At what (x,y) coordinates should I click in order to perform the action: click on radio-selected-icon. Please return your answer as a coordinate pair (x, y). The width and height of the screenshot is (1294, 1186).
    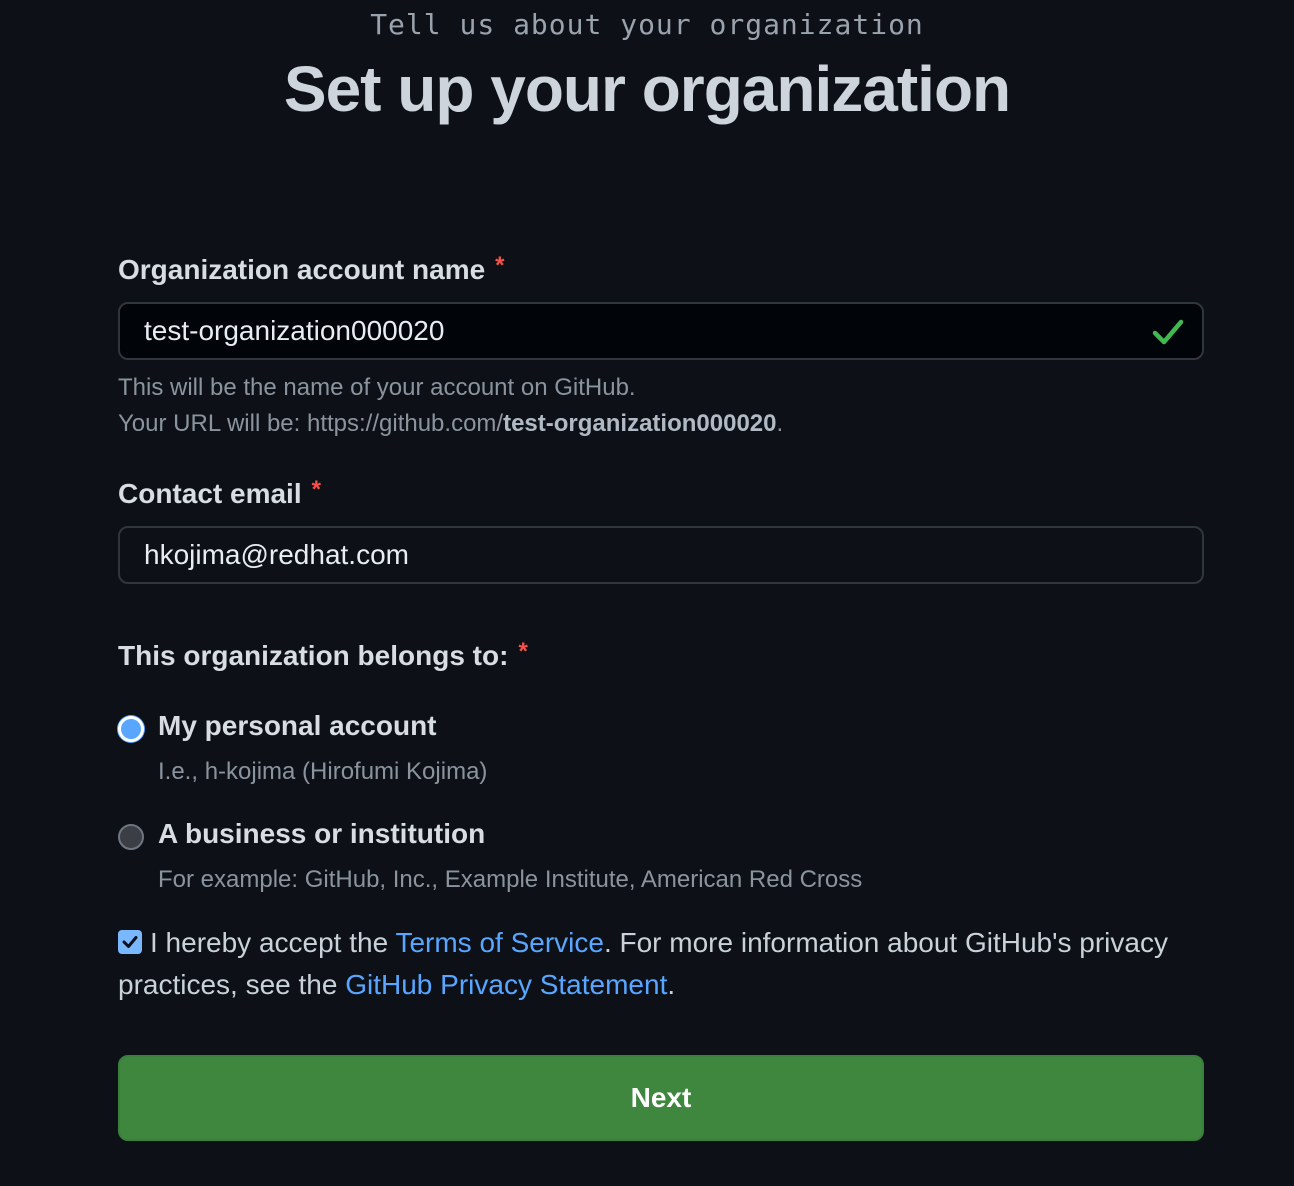
    Looking at the image, I should click on (131, 729).